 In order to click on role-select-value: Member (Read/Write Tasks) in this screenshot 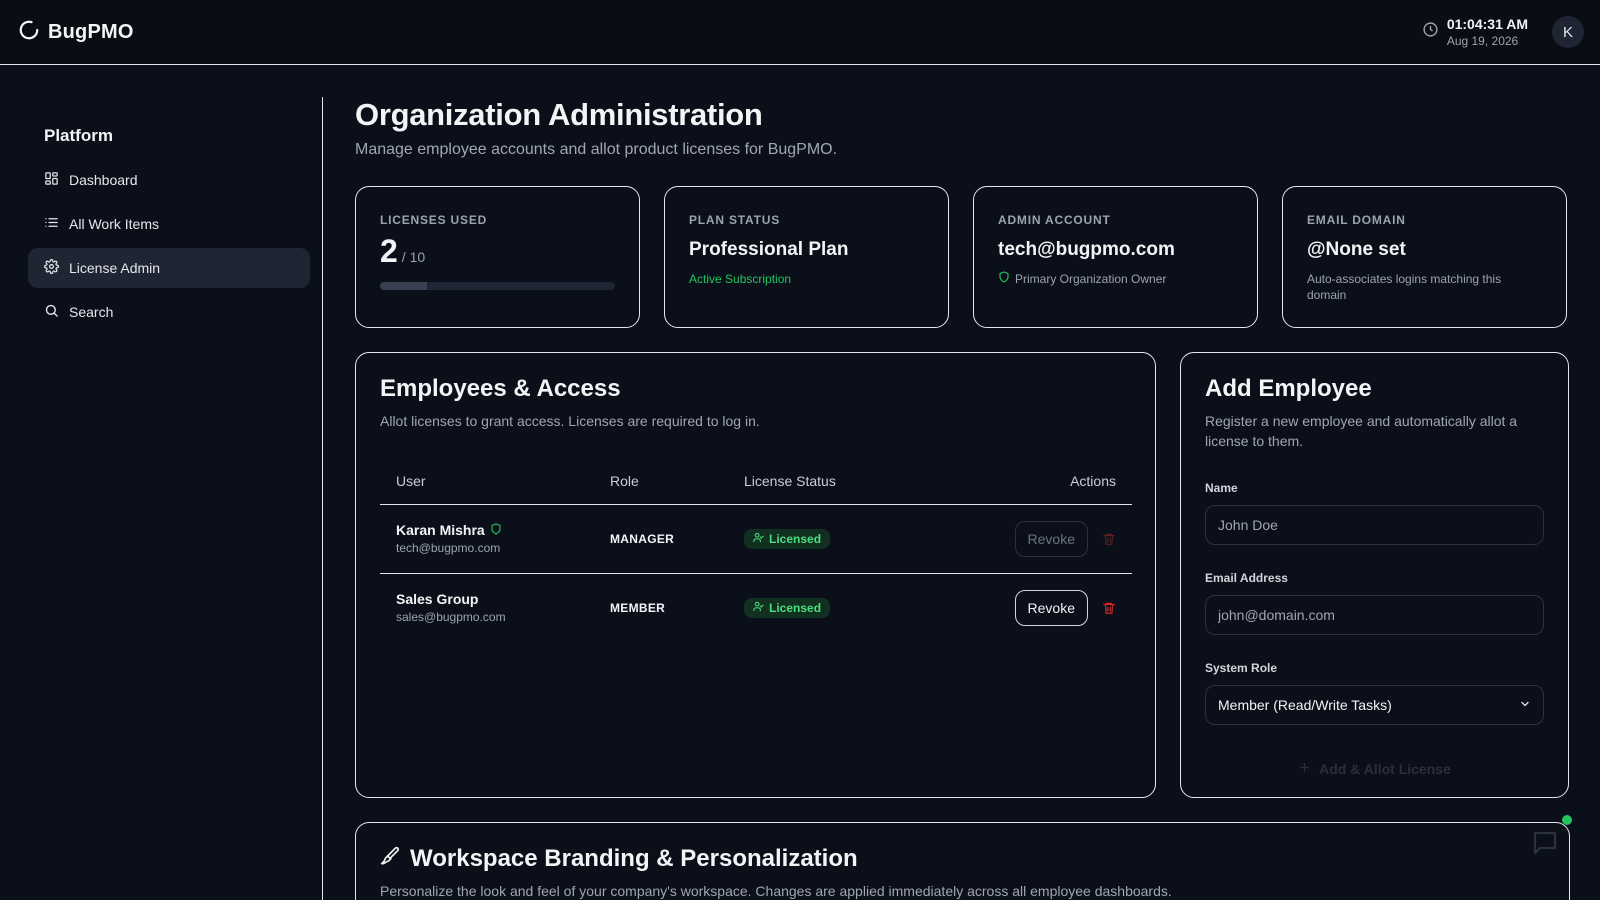, I will do `click(1305, 705)`.